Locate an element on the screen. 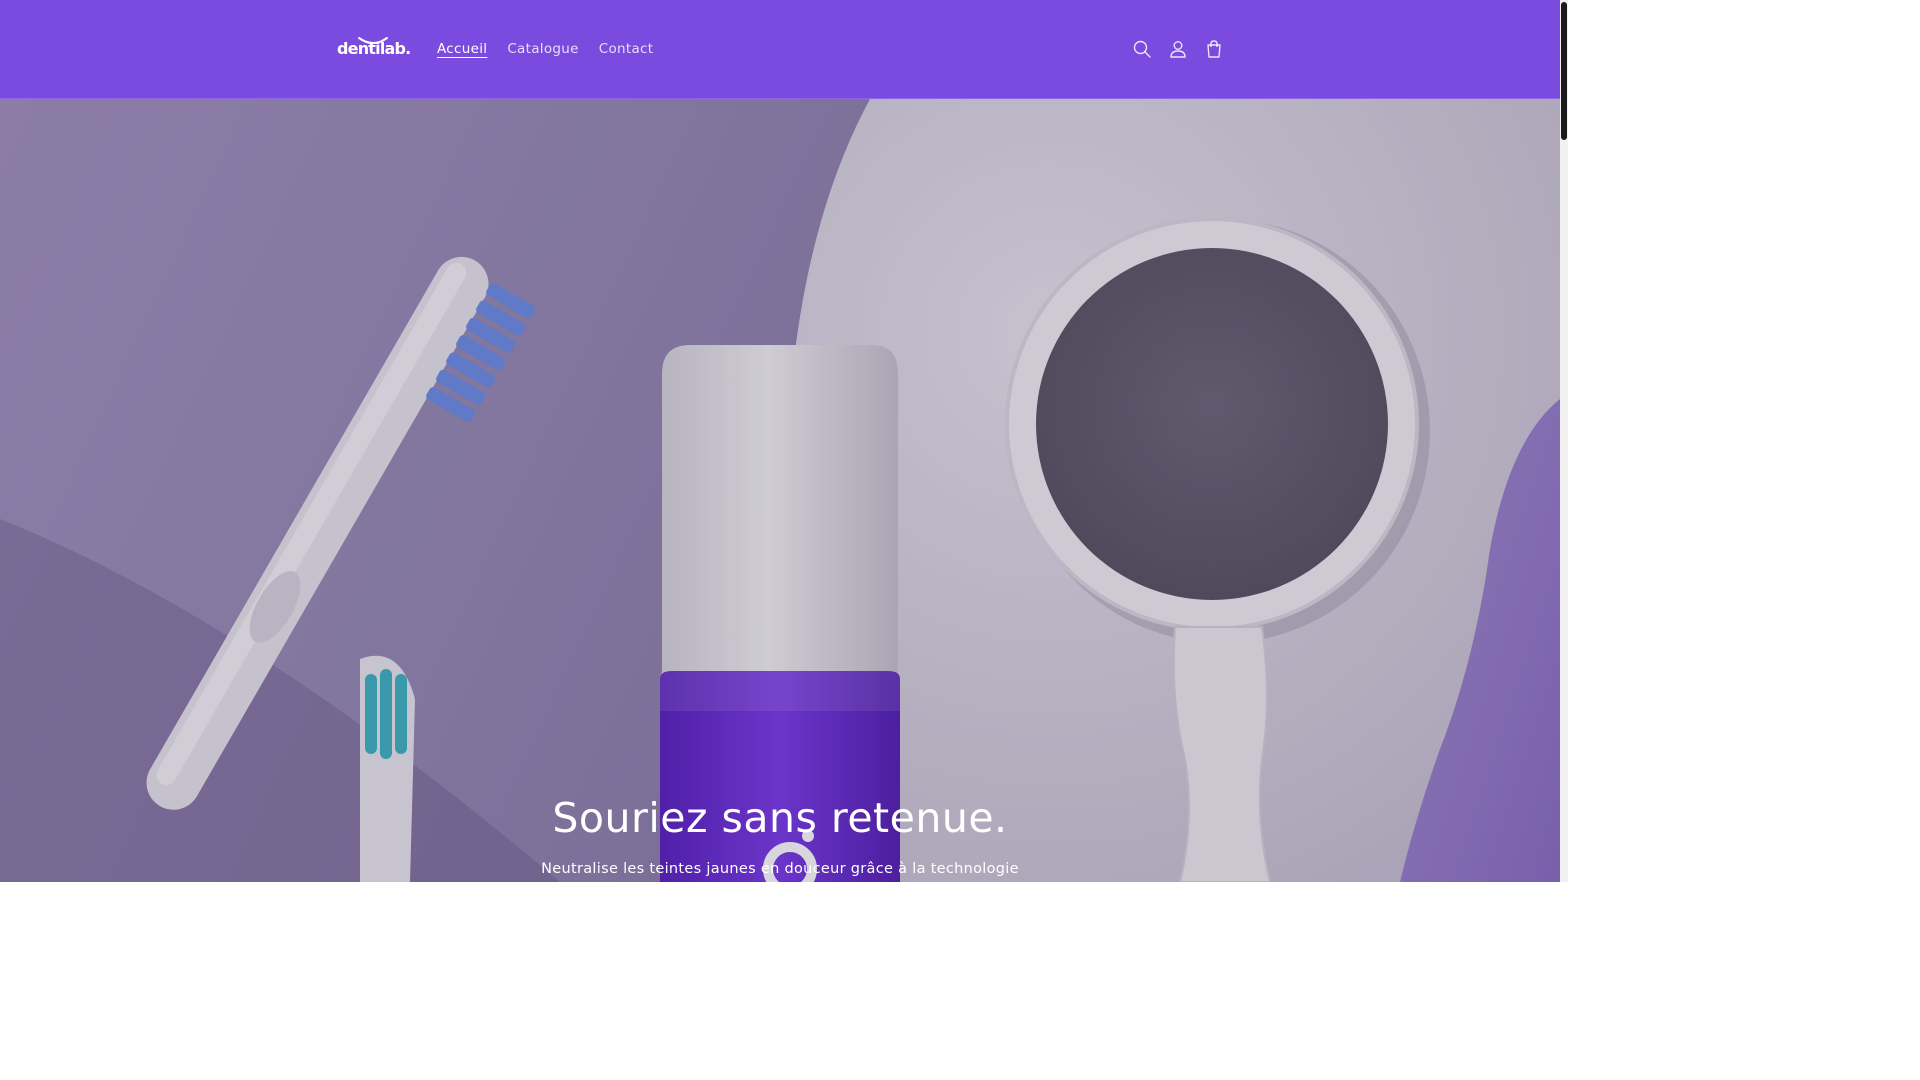 This screenshot has width=1920, height=1080. main-nav: Accueil Catalogue Contact is located at coordinates (545, 49).